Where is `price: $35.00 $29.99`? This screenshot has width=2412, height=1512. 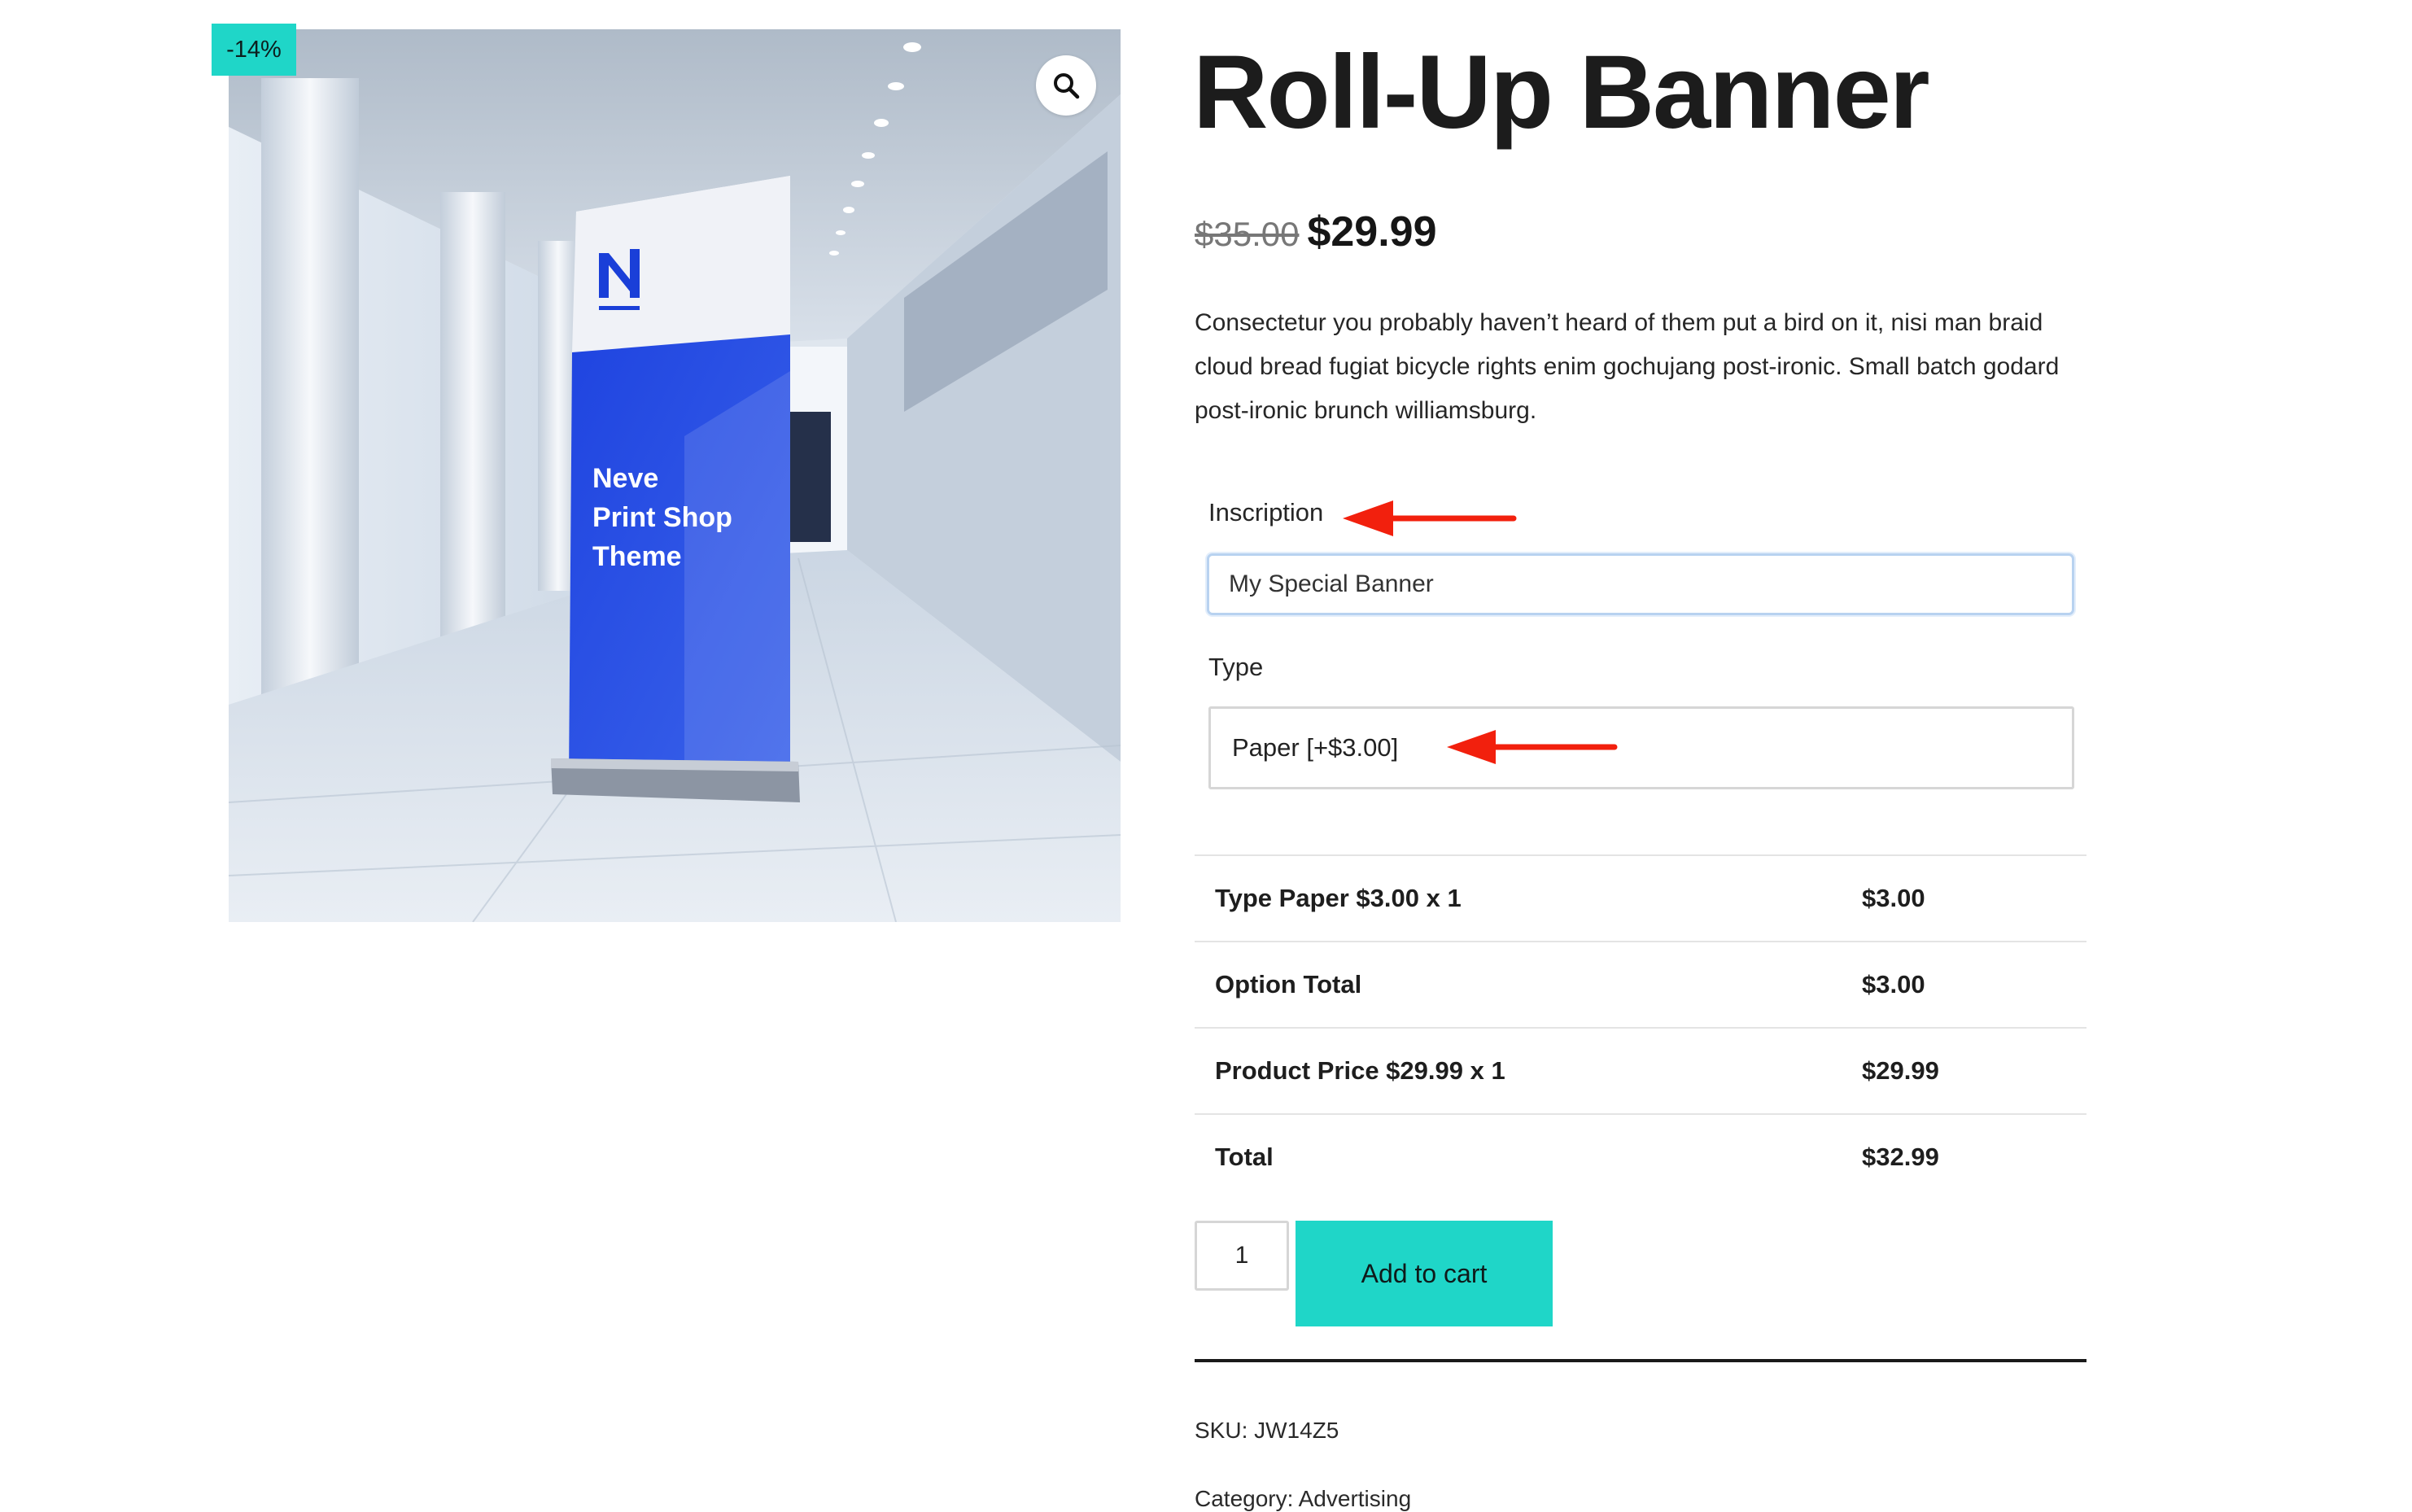
price: $35.00 $29.99 is located at coordinates (1316, 233).